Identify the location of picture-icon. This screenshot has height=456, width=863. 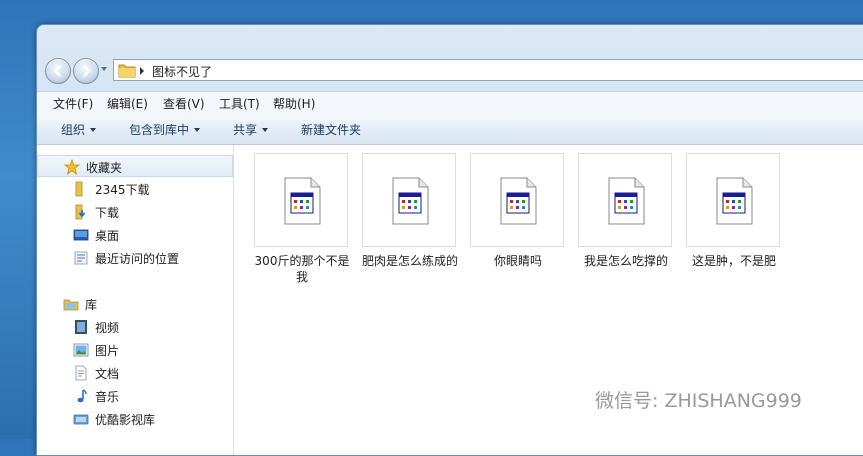
(81, 350).